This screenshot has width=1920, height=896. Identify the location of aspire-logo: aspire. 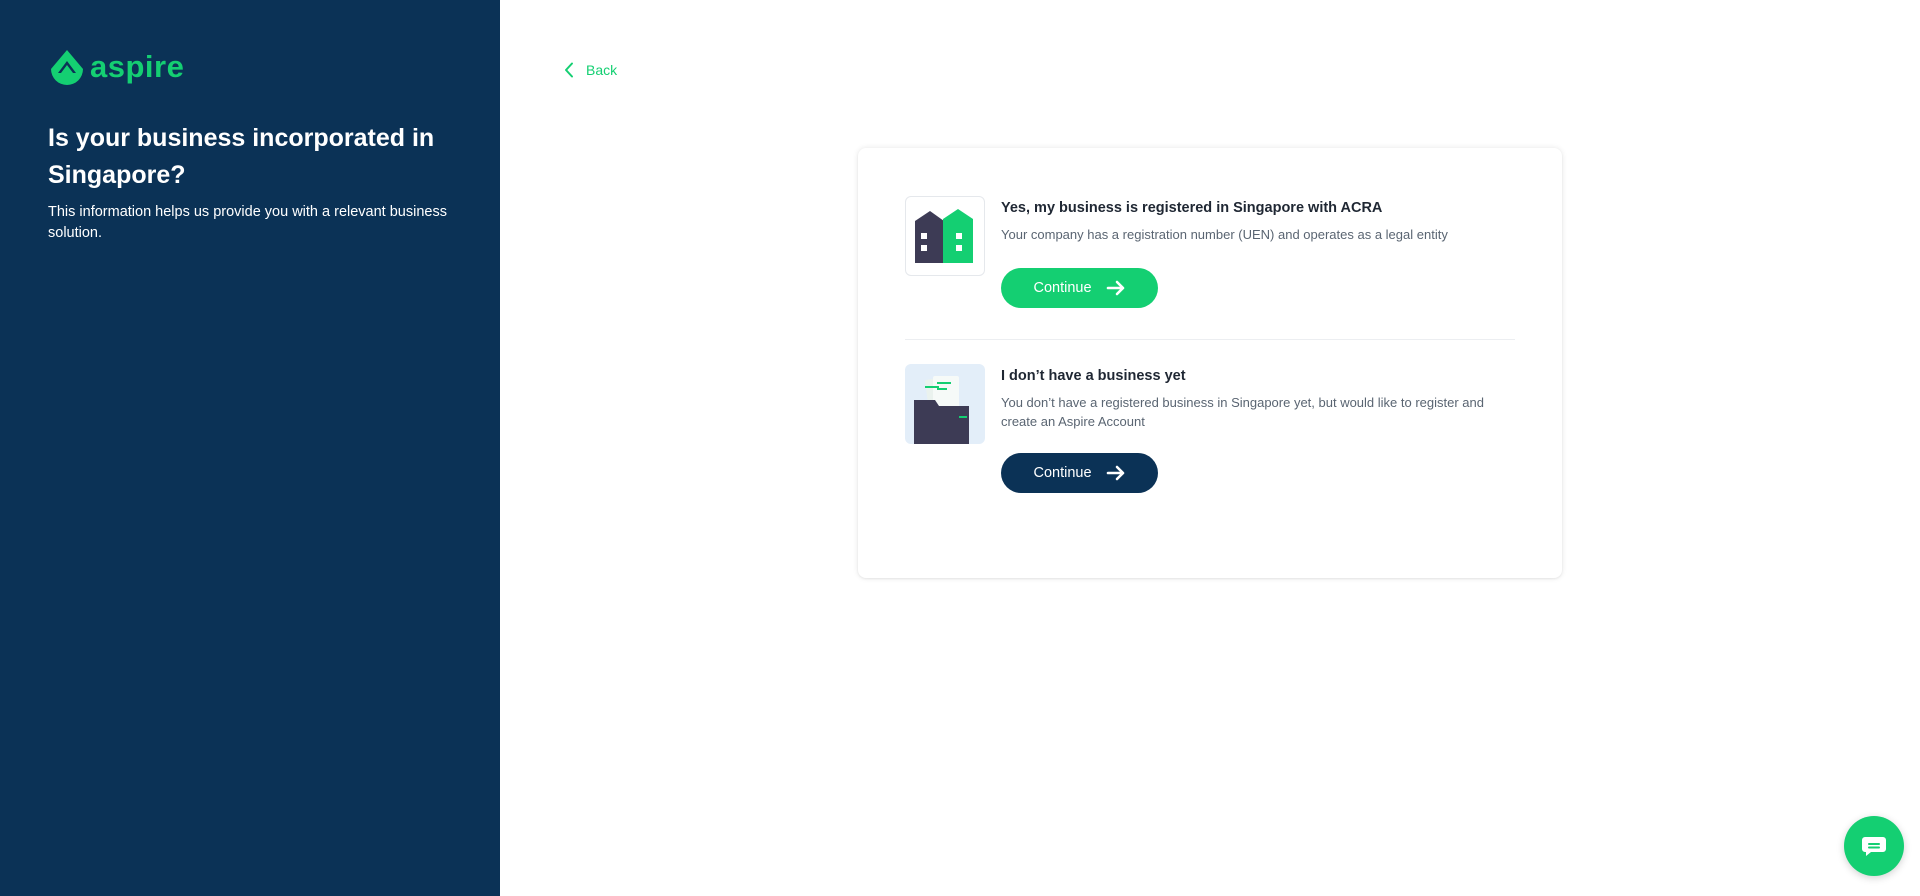
(250, 66).